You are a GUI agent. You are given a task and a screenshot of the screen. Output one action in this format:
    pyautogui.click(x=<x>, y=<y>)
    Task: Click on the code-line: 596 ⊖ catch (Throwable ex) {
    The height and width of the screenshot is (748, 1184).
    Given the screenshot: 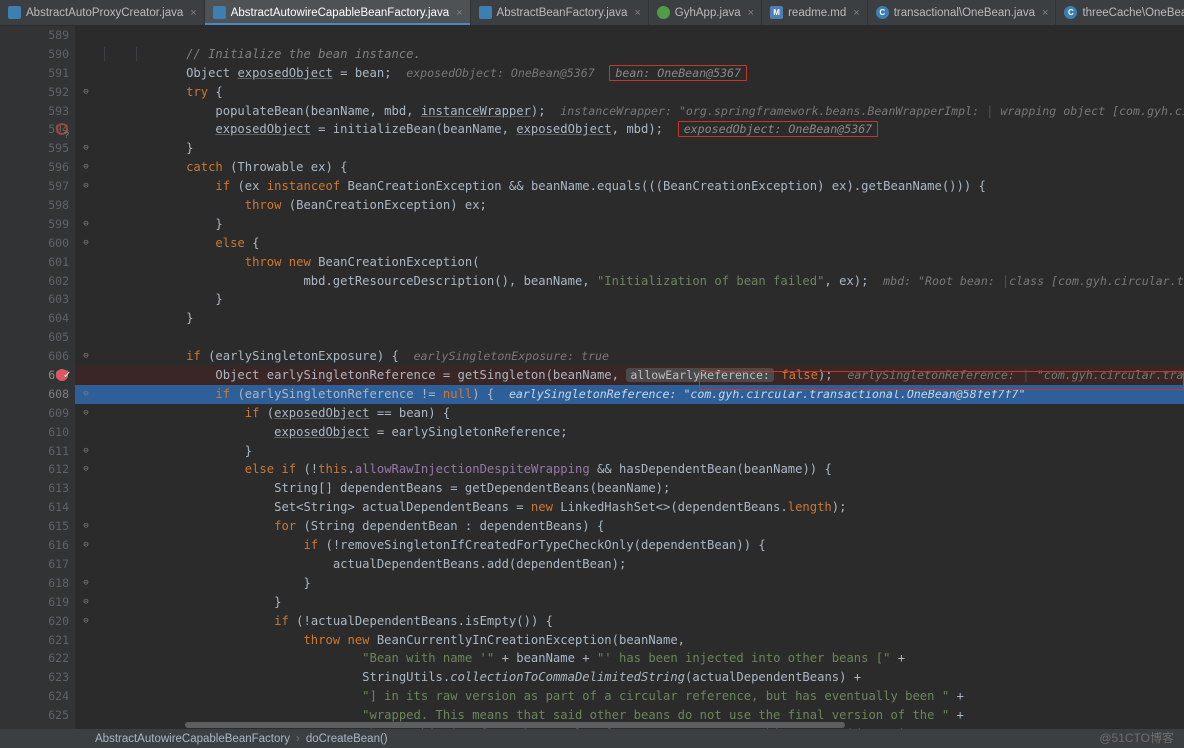 What is the action you would take?
    pyautogui.click(x=592, y=168)
    